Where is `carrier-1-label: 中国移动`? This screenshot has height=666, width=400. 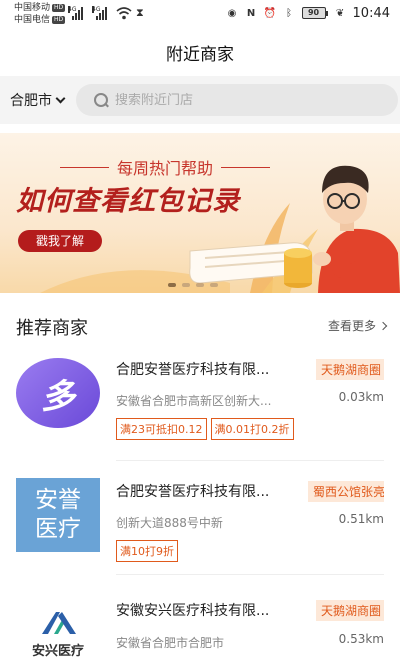
carrier-1-label: 中国移动 is located at coordinates (32, 8).